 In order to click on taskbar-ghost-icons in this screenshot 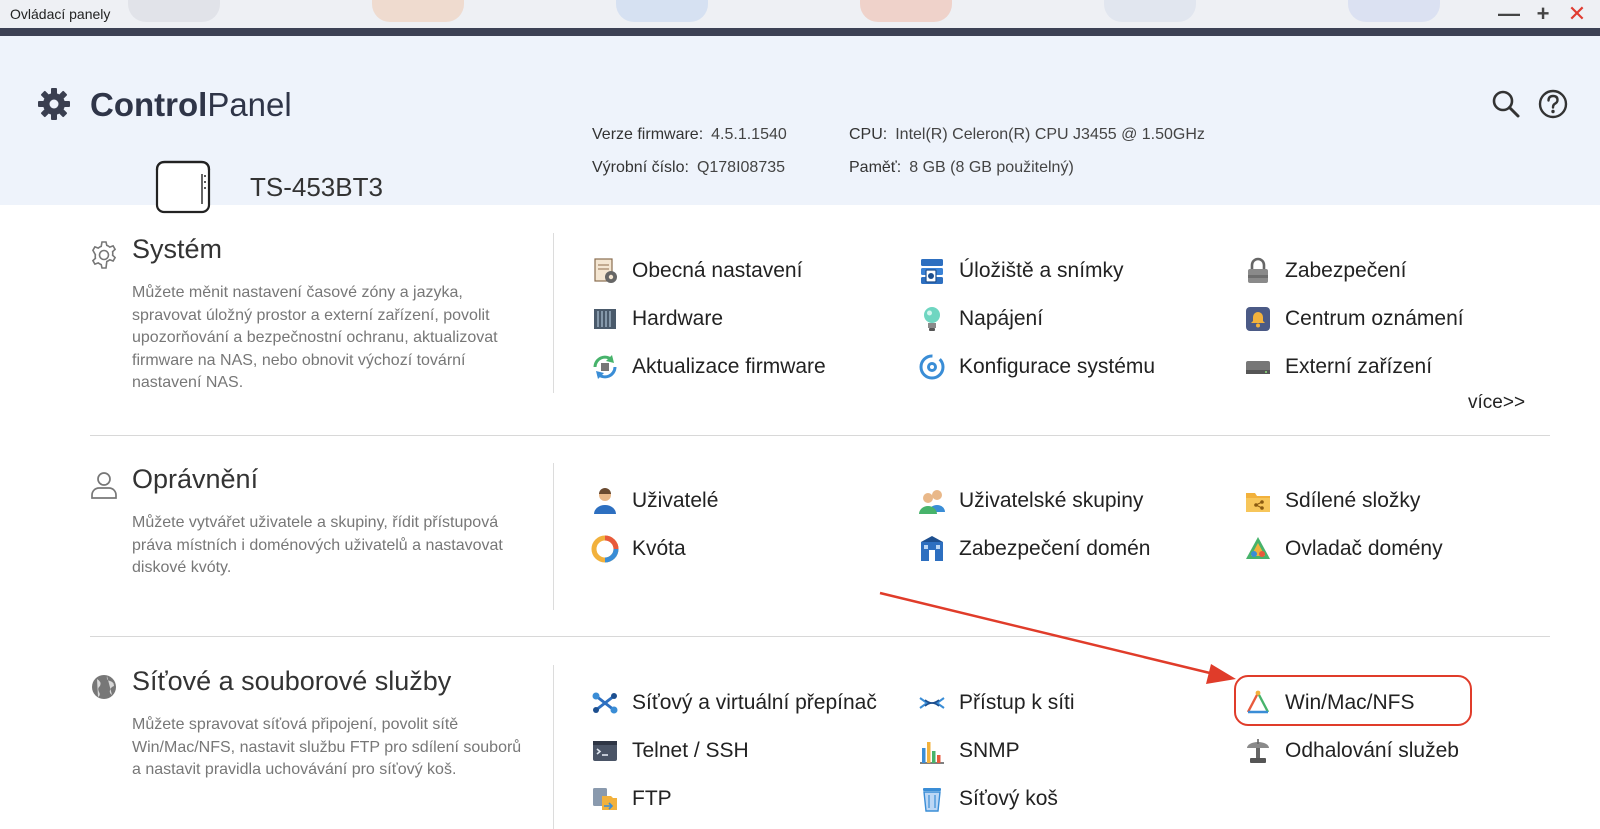, I will do `click(800, 14)`.